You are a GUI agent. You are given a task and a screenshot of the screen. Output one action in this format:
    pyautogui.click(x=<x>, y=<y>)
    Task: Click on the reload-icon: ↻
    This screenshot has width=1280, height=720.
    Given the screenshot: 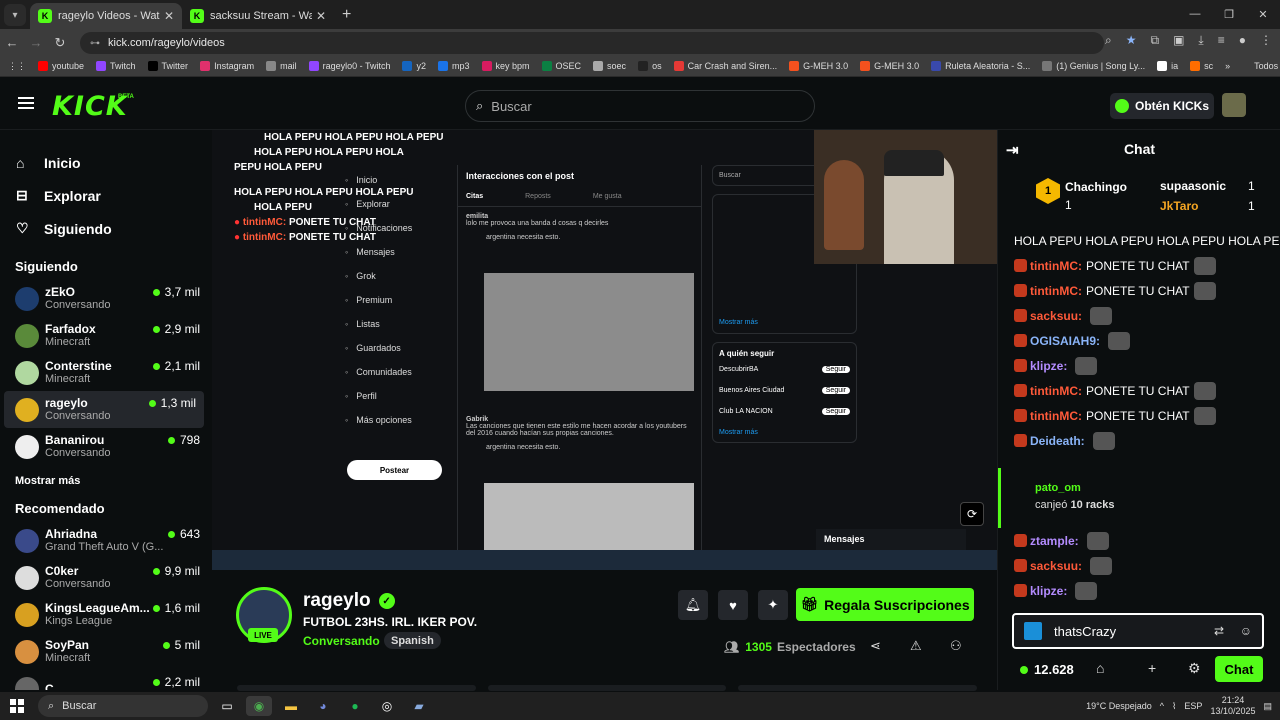 What is the action you would take?
    pyautogui.click(x=60, y=43)
    